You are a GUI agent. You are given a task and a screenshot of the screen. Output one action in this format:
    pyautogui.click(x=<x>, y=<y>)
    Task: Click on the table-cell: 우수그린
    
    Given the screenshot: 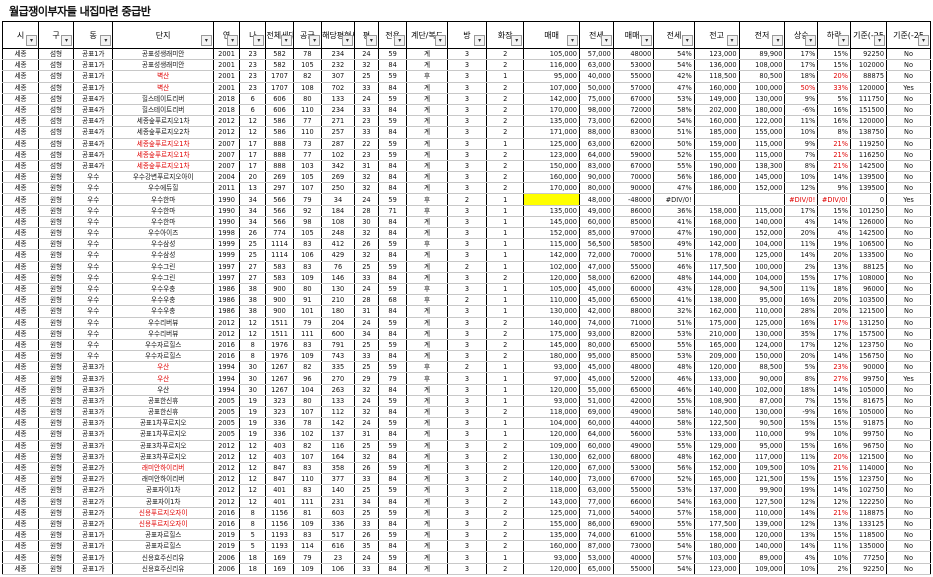 What is the action you would take?
    pyautogui.click(x=163, y=278)
    